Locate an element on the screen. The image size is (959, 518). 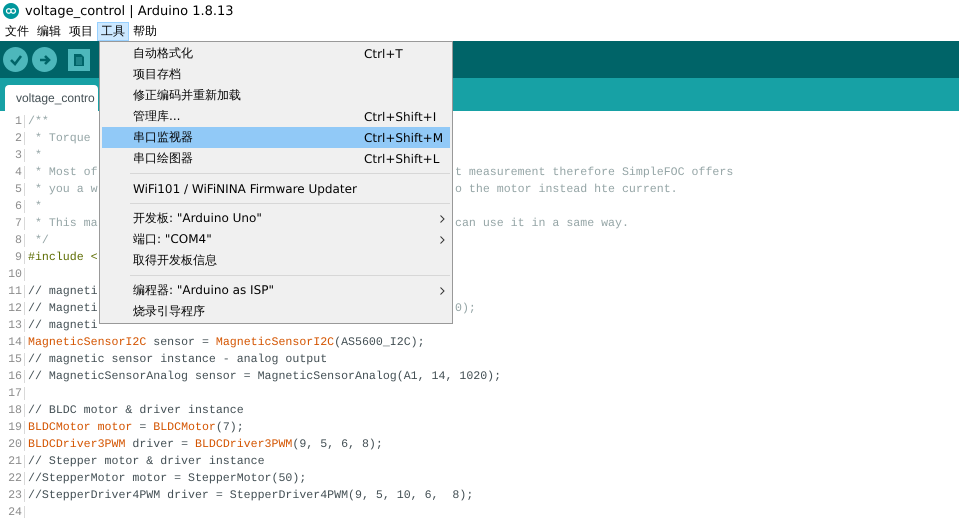
code-line: o the motor instead hte current. is located at coordinates (566, 189).